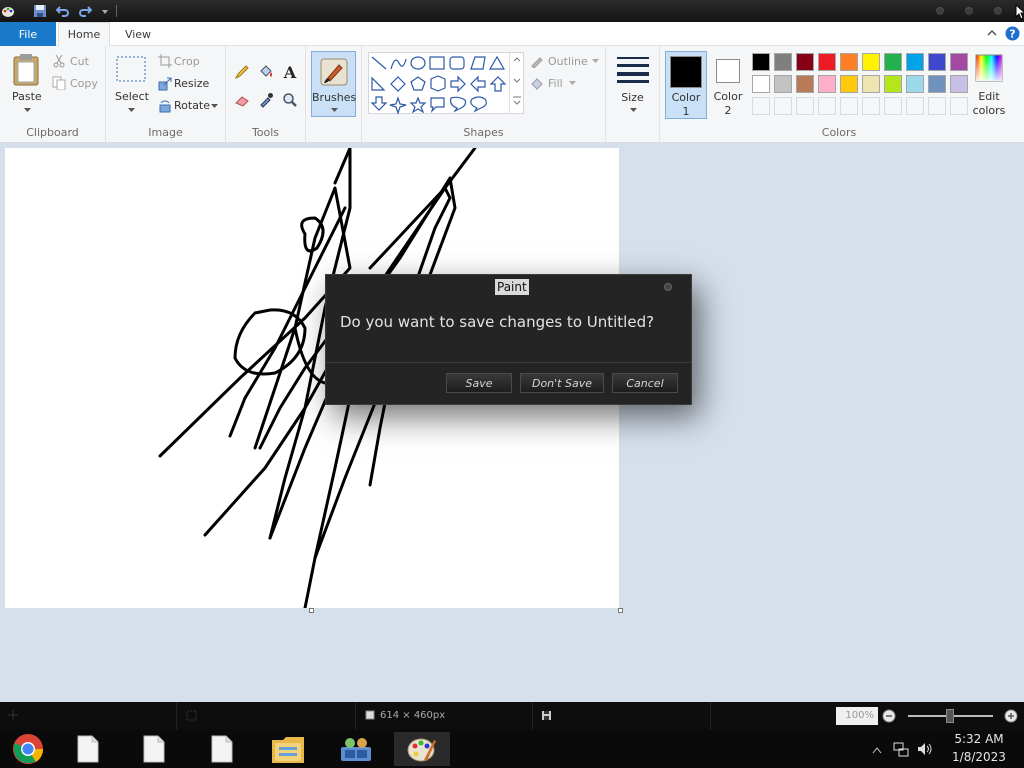  I want to click on resize-icon, so click(165, 84).